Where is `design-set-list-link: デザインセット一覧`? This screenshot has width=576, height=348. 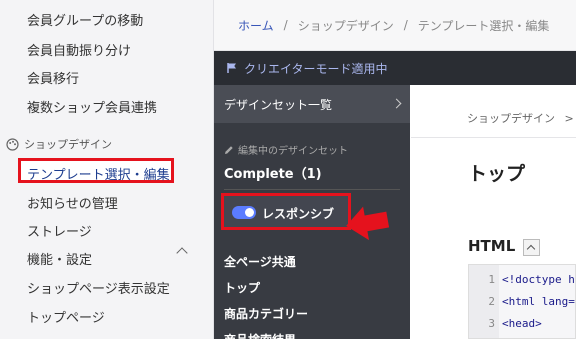 design-set-list-link: デザインセット一覧 is located at coordinates (312, 104).